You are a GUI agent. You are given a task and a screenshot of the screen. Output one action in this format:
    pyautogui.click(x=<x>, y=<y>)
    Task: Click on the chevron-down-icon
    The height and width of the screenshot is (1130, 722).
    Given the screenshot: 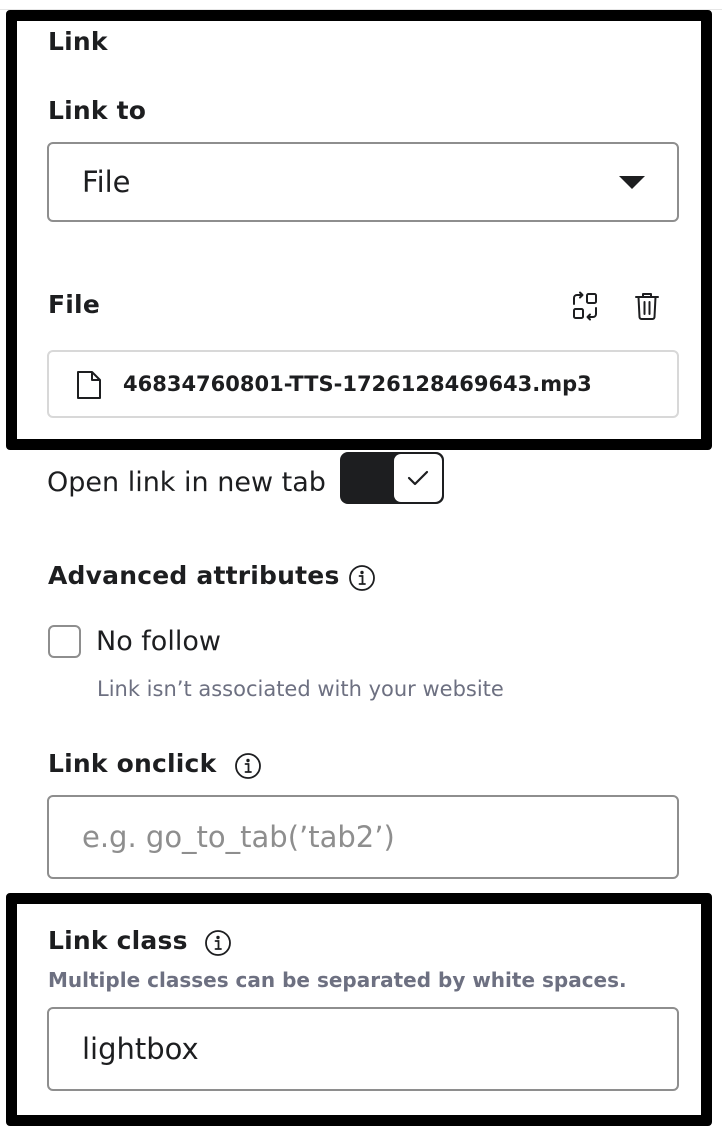 What is the action you would take?
    pyautogui.click(x=632, y=182)
    